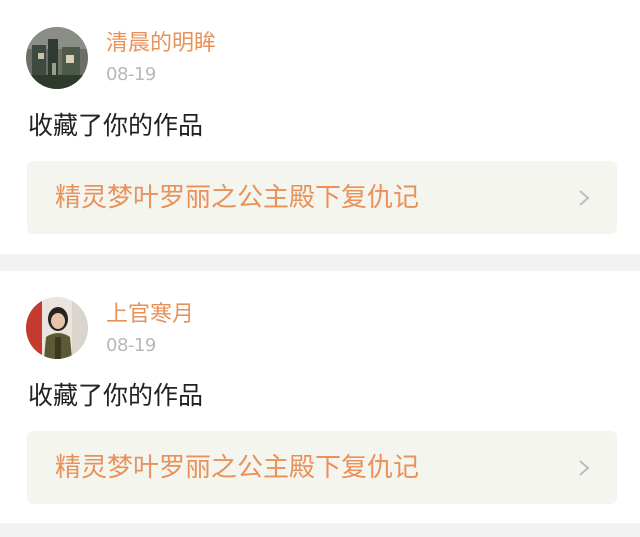 This screenshot has height=537, width=640. Describe the element at coordinates (150, 315) in the screenshot. I see `username: 上官寒月` at that location.